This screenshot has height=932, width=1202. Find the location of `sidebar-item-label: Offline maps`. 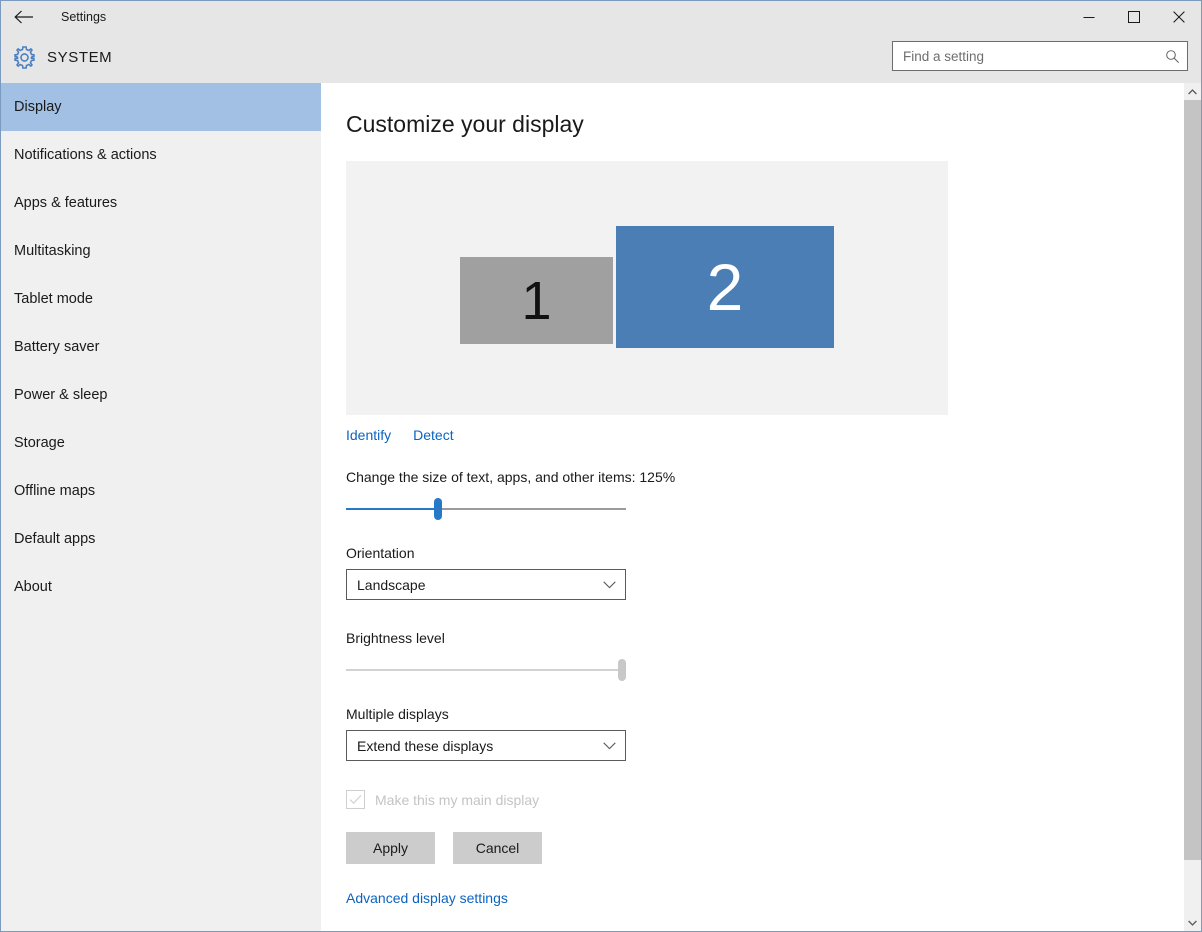

sidebar-item-label: Offline maps is located at coordinates (55, 491).